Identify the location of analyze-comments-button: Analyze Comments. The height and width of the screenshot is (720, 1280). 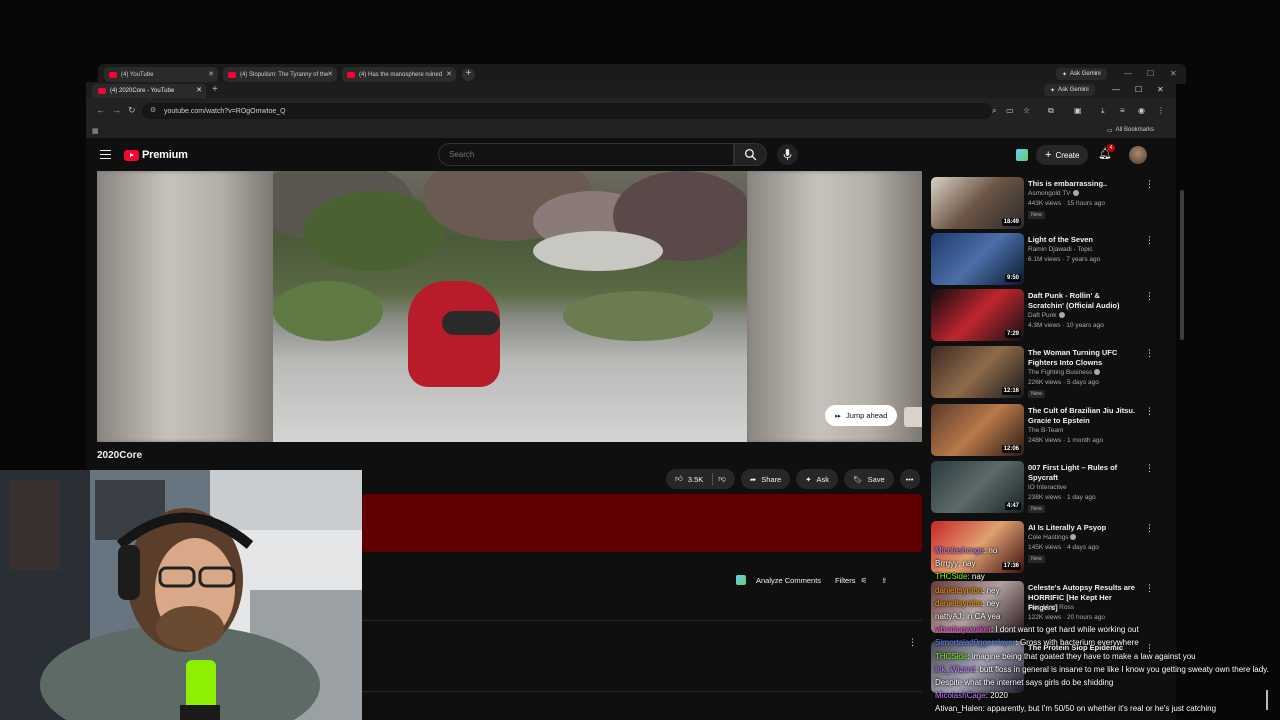
(788, 580).